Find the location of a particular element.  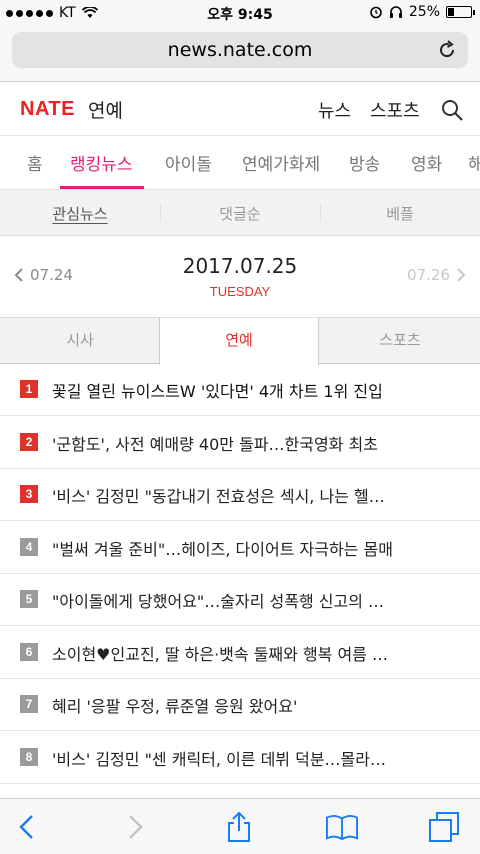

section-title: 연예 is located at coordinates (105, 109).